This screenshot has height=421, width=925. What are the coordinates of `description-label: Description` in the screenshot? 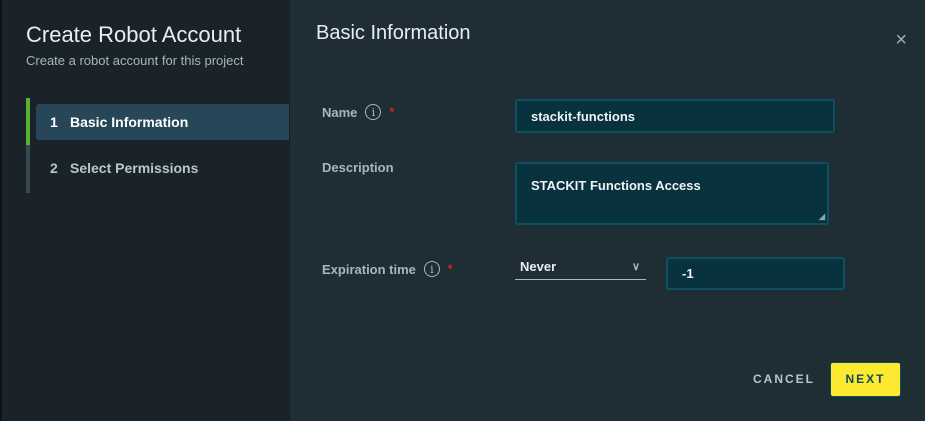 It's located at (358, 167).